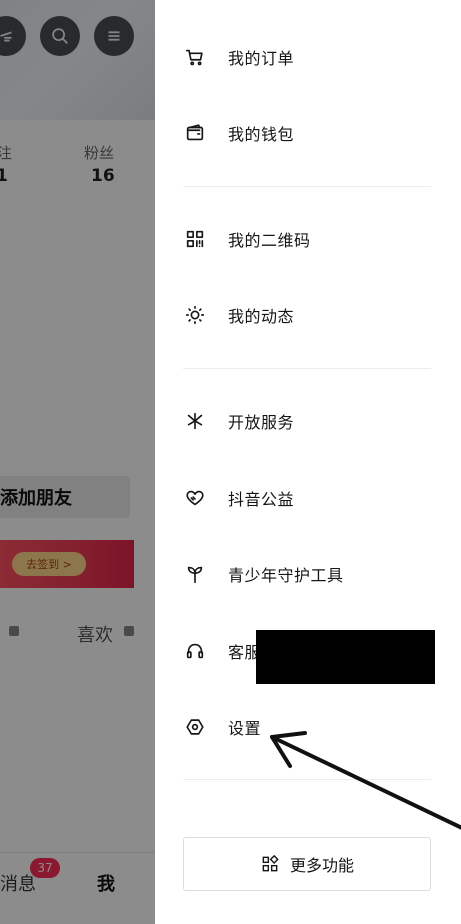 This screenshot has height=924, width=461. Describe the element at coordinates (261, 499) in the screenshot. I see `menu-item-label: 抖音公益` at that location.